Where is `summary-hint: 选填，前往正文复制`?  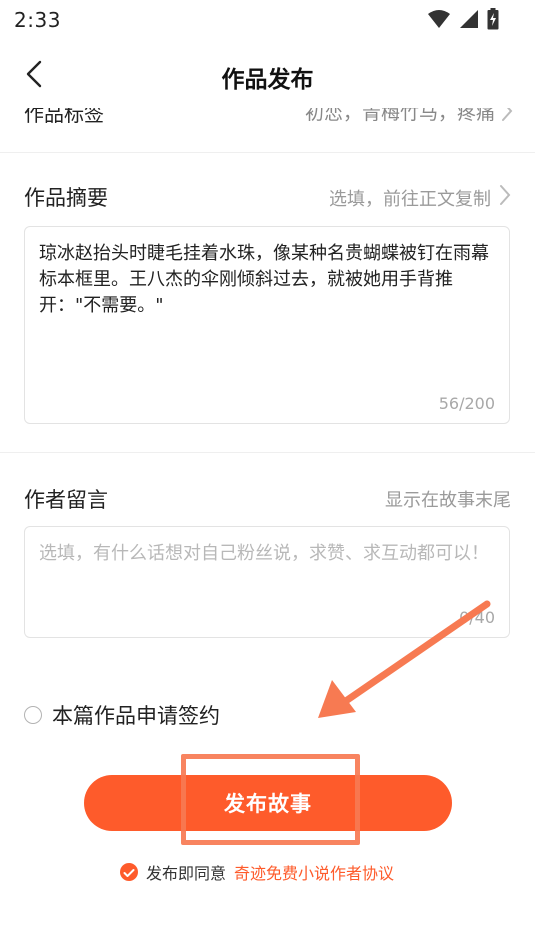 summary-hint: 选填，前往正文复制 is located at coordinates (420, 197).